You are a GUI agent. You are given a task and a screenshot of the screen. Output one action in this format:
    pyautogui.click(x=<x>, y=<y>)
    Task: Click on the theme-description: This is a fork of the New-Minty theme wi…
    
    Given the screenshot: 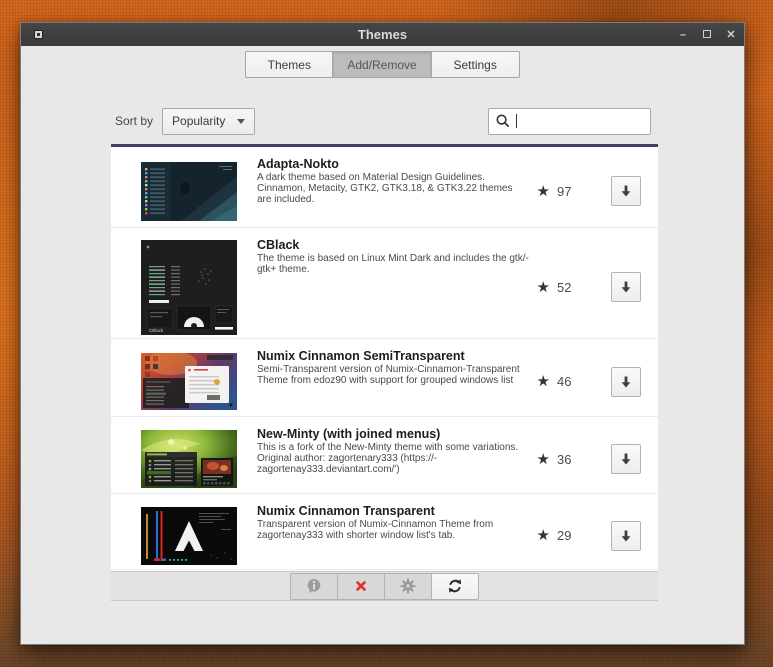 What is the action you would take?
    pyautogui.click(x=388, y=458)
    